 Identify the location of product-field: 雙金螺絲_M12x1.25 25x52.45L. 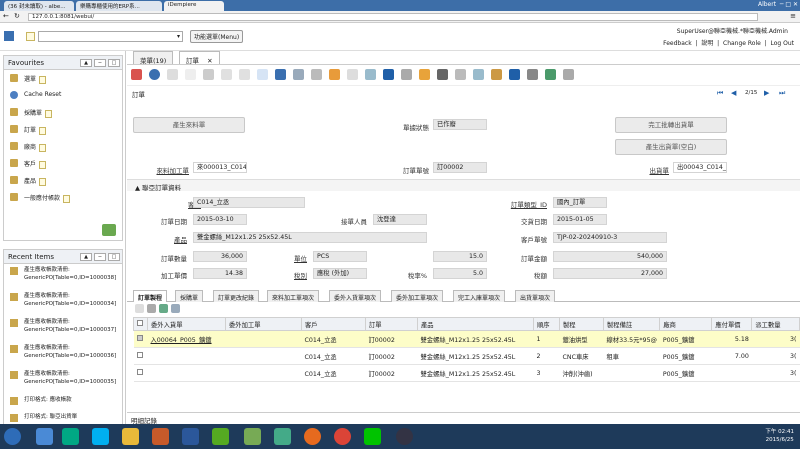
(310, 237).